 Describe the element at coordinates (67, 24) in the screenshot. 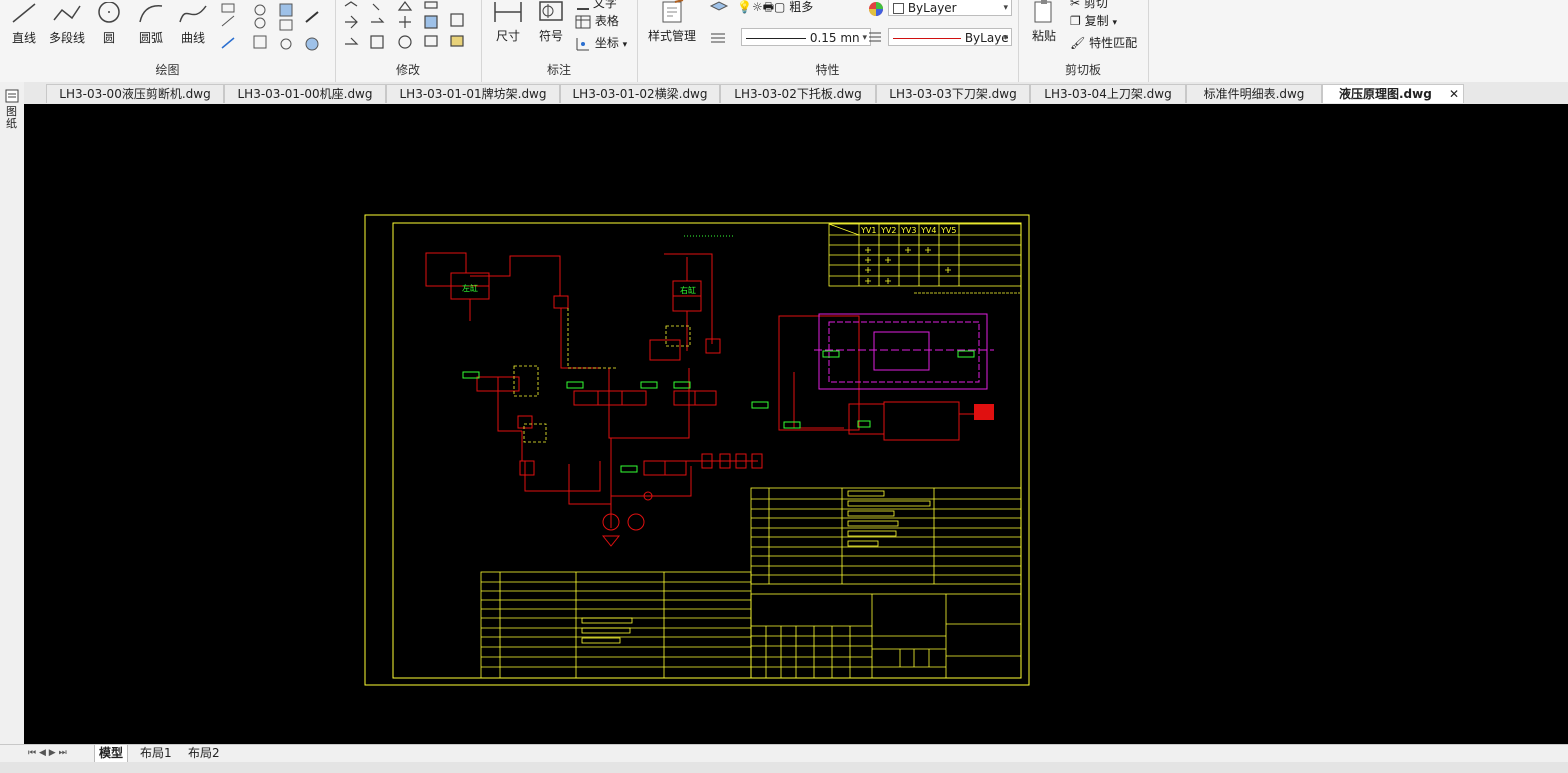

I see `polyline-tool: 多段线` at that location.